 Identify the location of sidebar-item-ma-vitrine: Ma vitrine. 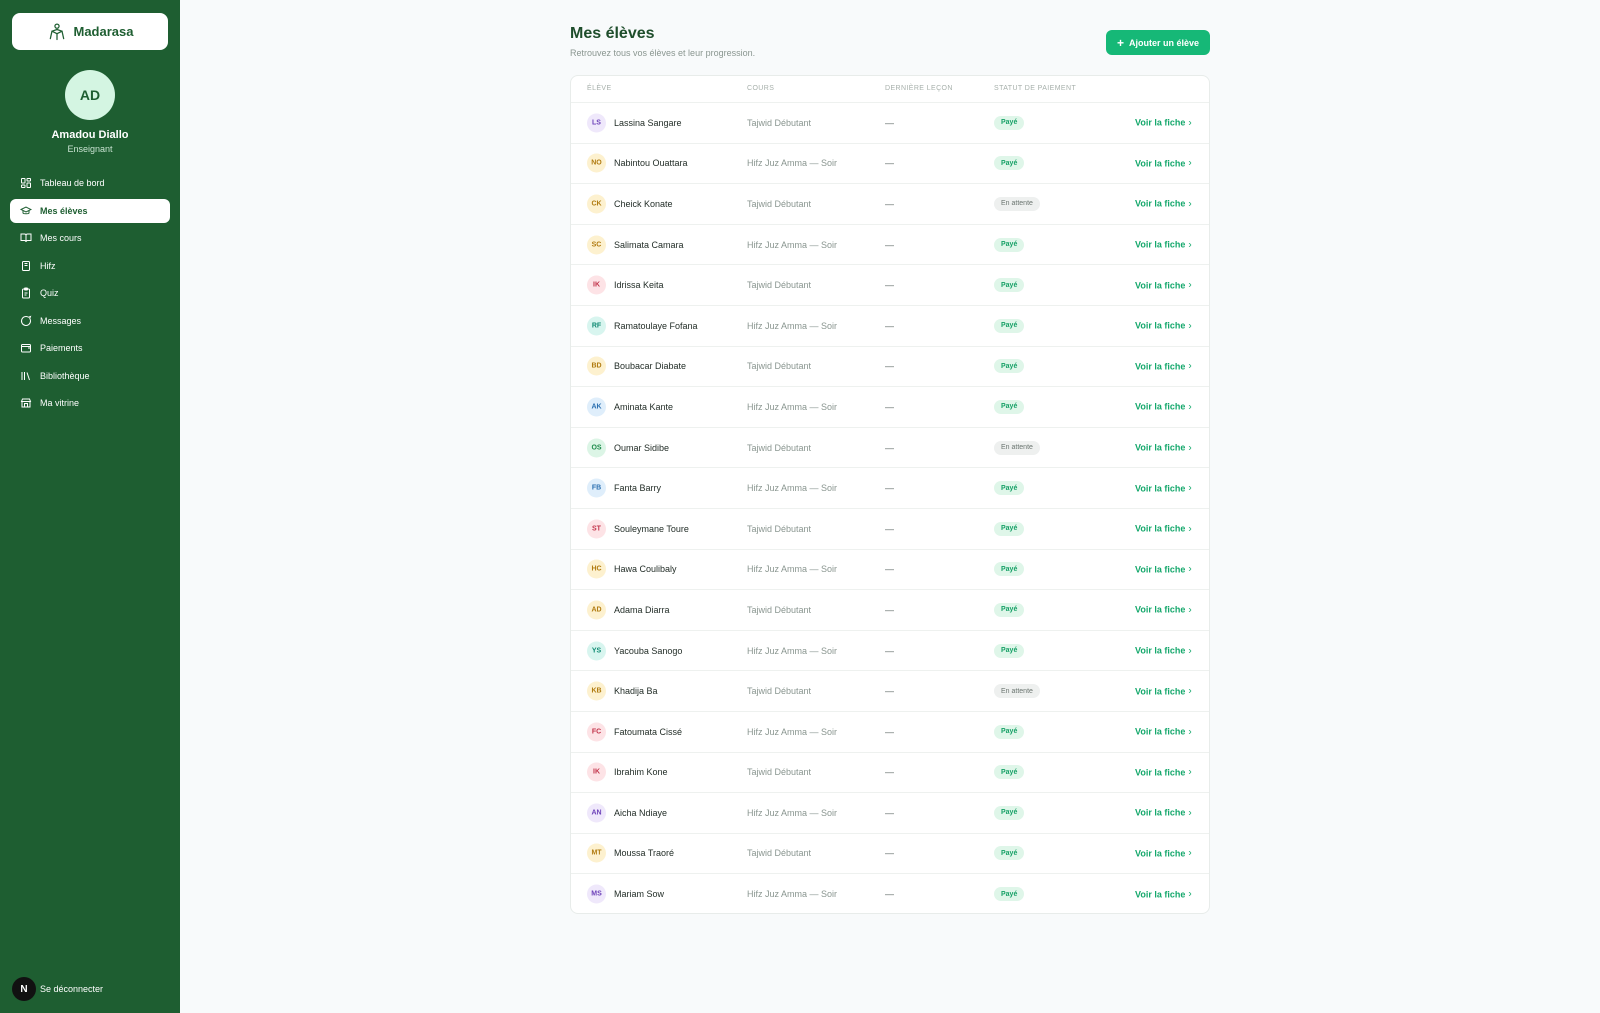
(90, 403).